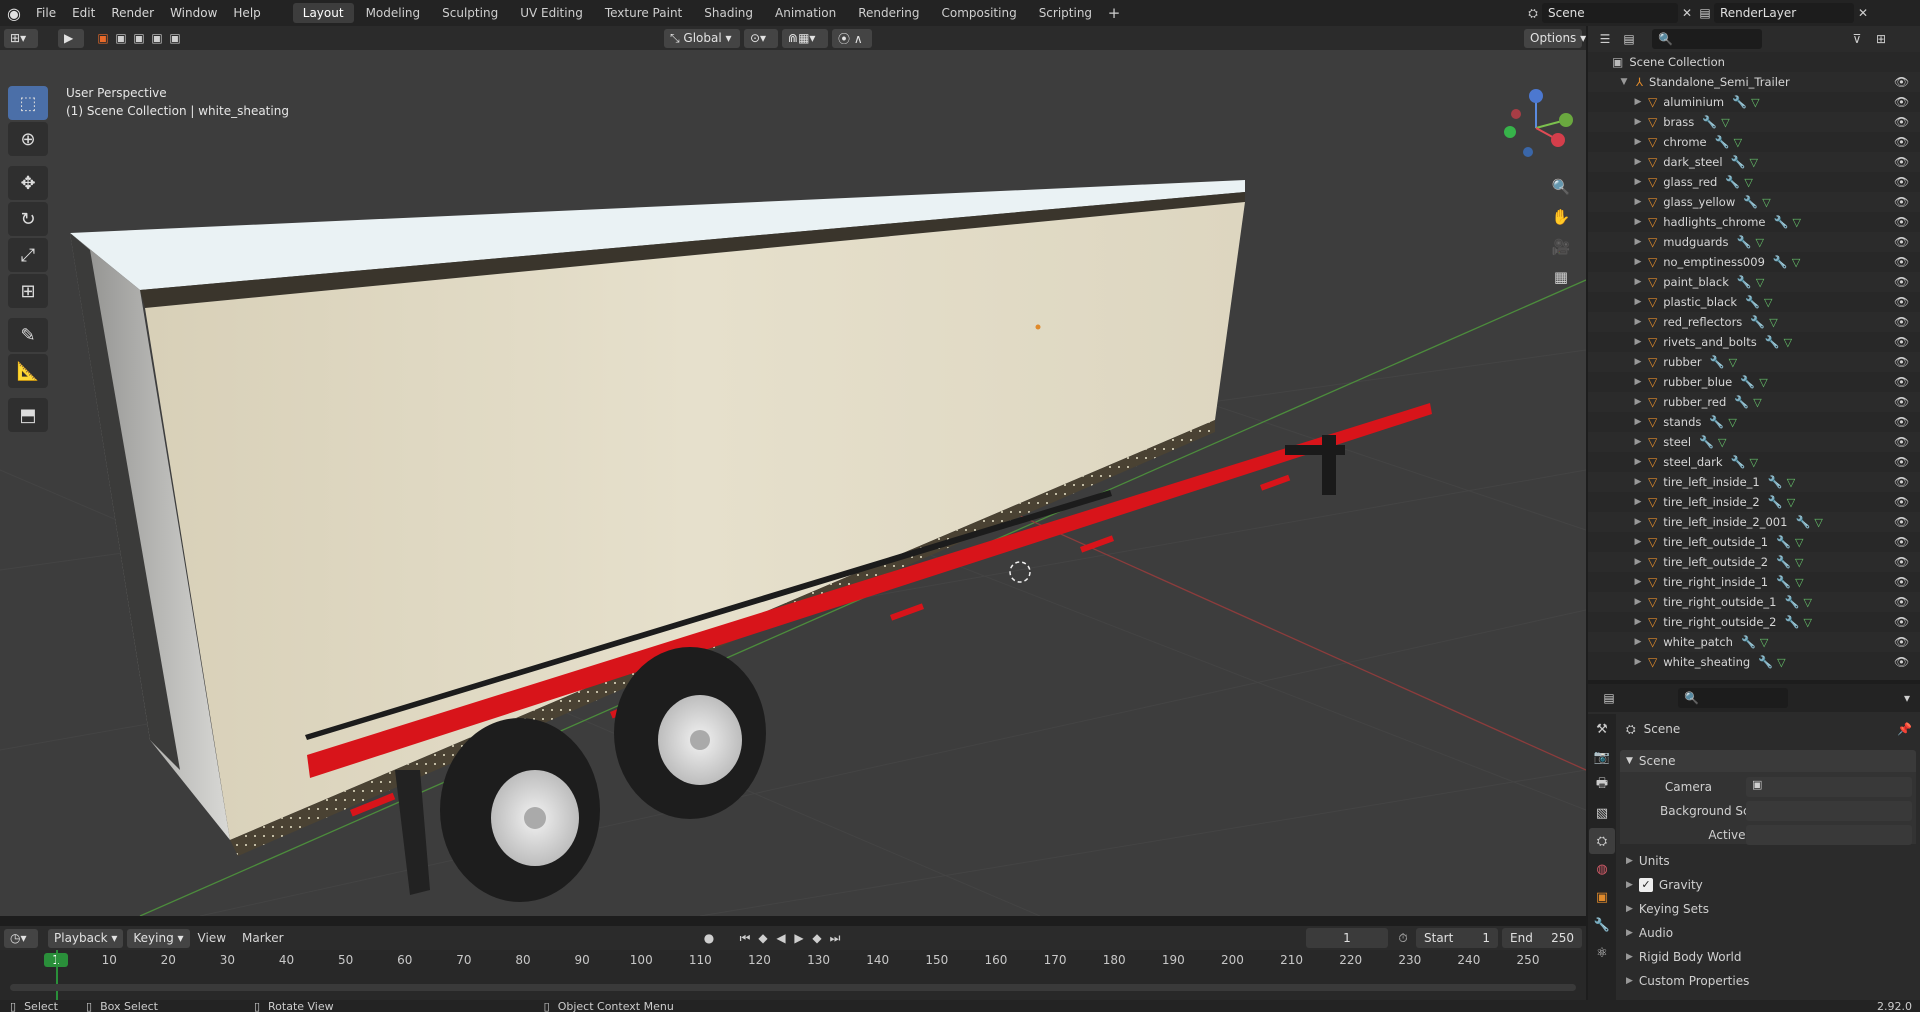 The height and width of the screenshot is (1012, 1920). I want to click on select-tool-button: ▶, so click(71, 38).